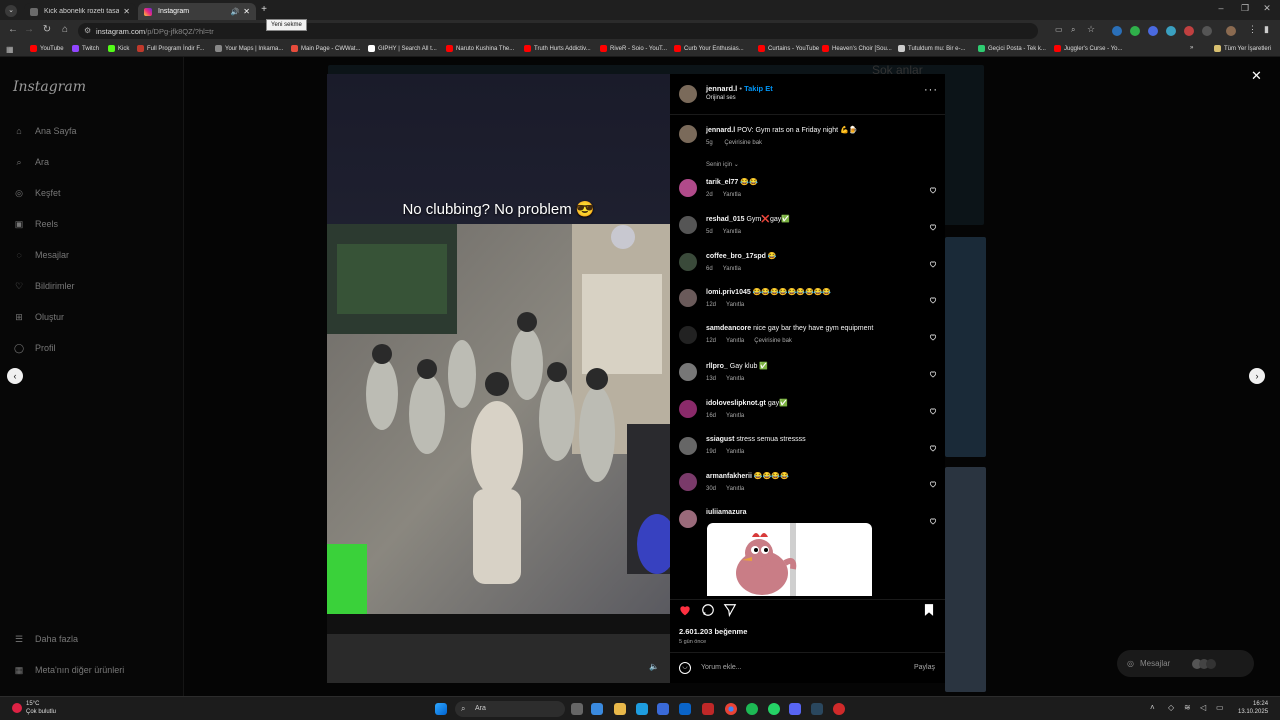  What do you see at coordinates (1242, 48) in the screenshot?
I see `all-bookmarks: Tüm Yer İşaretleri` at bounding box center [1242, 48].